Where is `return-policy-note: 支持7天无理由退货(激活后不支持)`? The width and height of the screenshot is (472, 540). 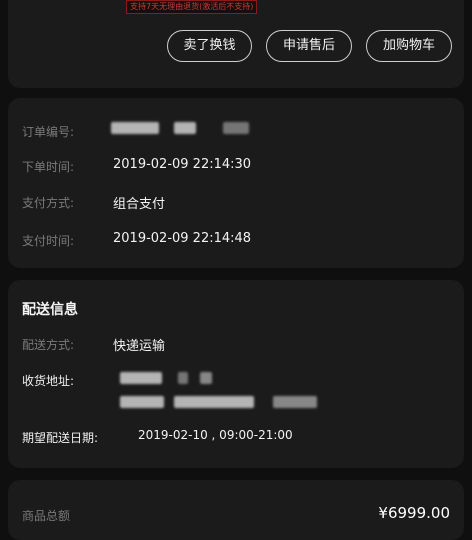
return-policy-note: 支持7天无理由退货(激活后不支持) is located at coordinates (192, 7).